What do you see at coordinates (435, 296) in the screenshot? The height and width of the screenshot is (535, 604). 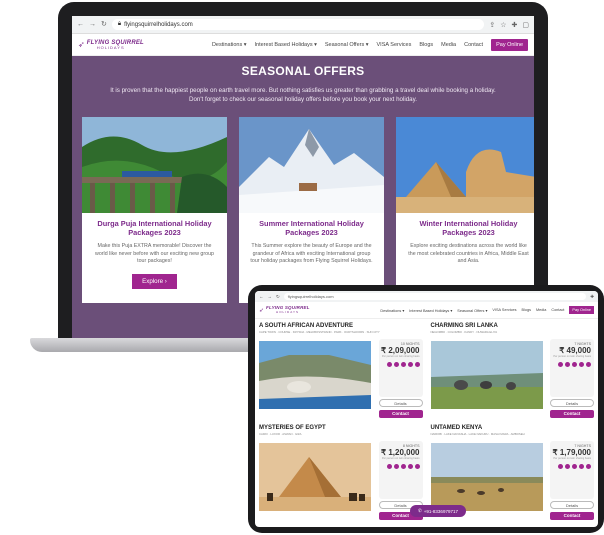 I see `tablet-address-bar: flyingsquirrelholidays.com` at bounding box center [435, 296].